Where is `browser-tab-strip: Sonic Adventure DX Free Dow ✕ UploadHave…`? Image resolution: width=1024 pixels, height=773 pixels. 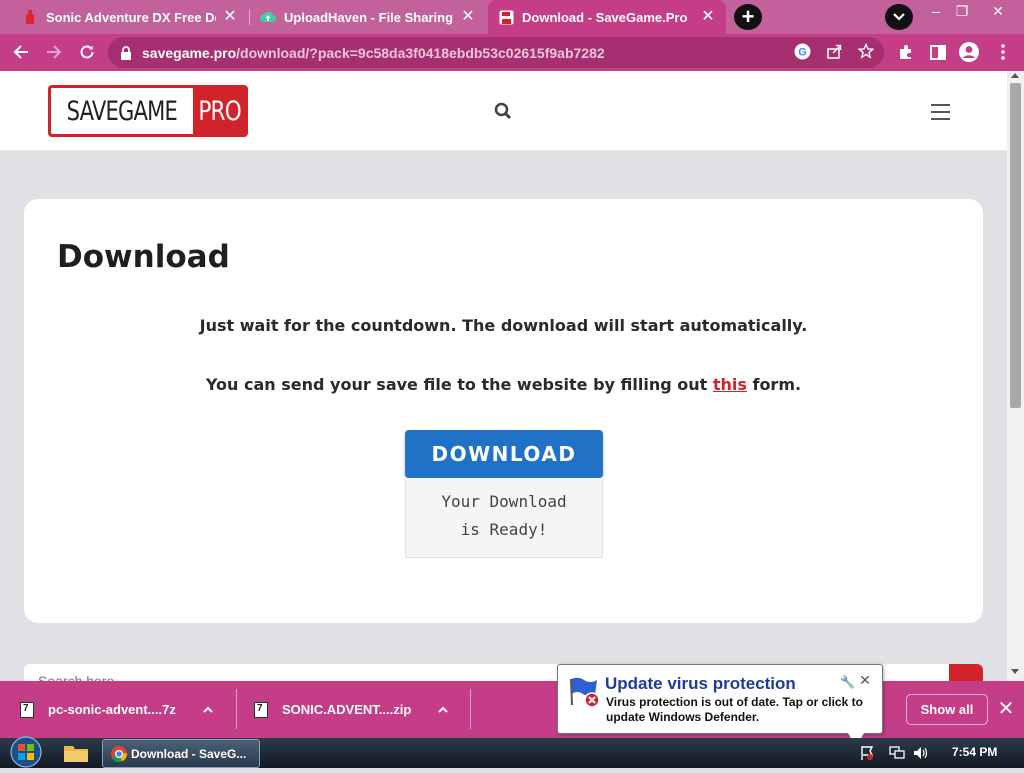 browser-tab-strip: Sonic Adventure DX Free Dow ✕ UploadHave… is located at coordinates (512, 17).